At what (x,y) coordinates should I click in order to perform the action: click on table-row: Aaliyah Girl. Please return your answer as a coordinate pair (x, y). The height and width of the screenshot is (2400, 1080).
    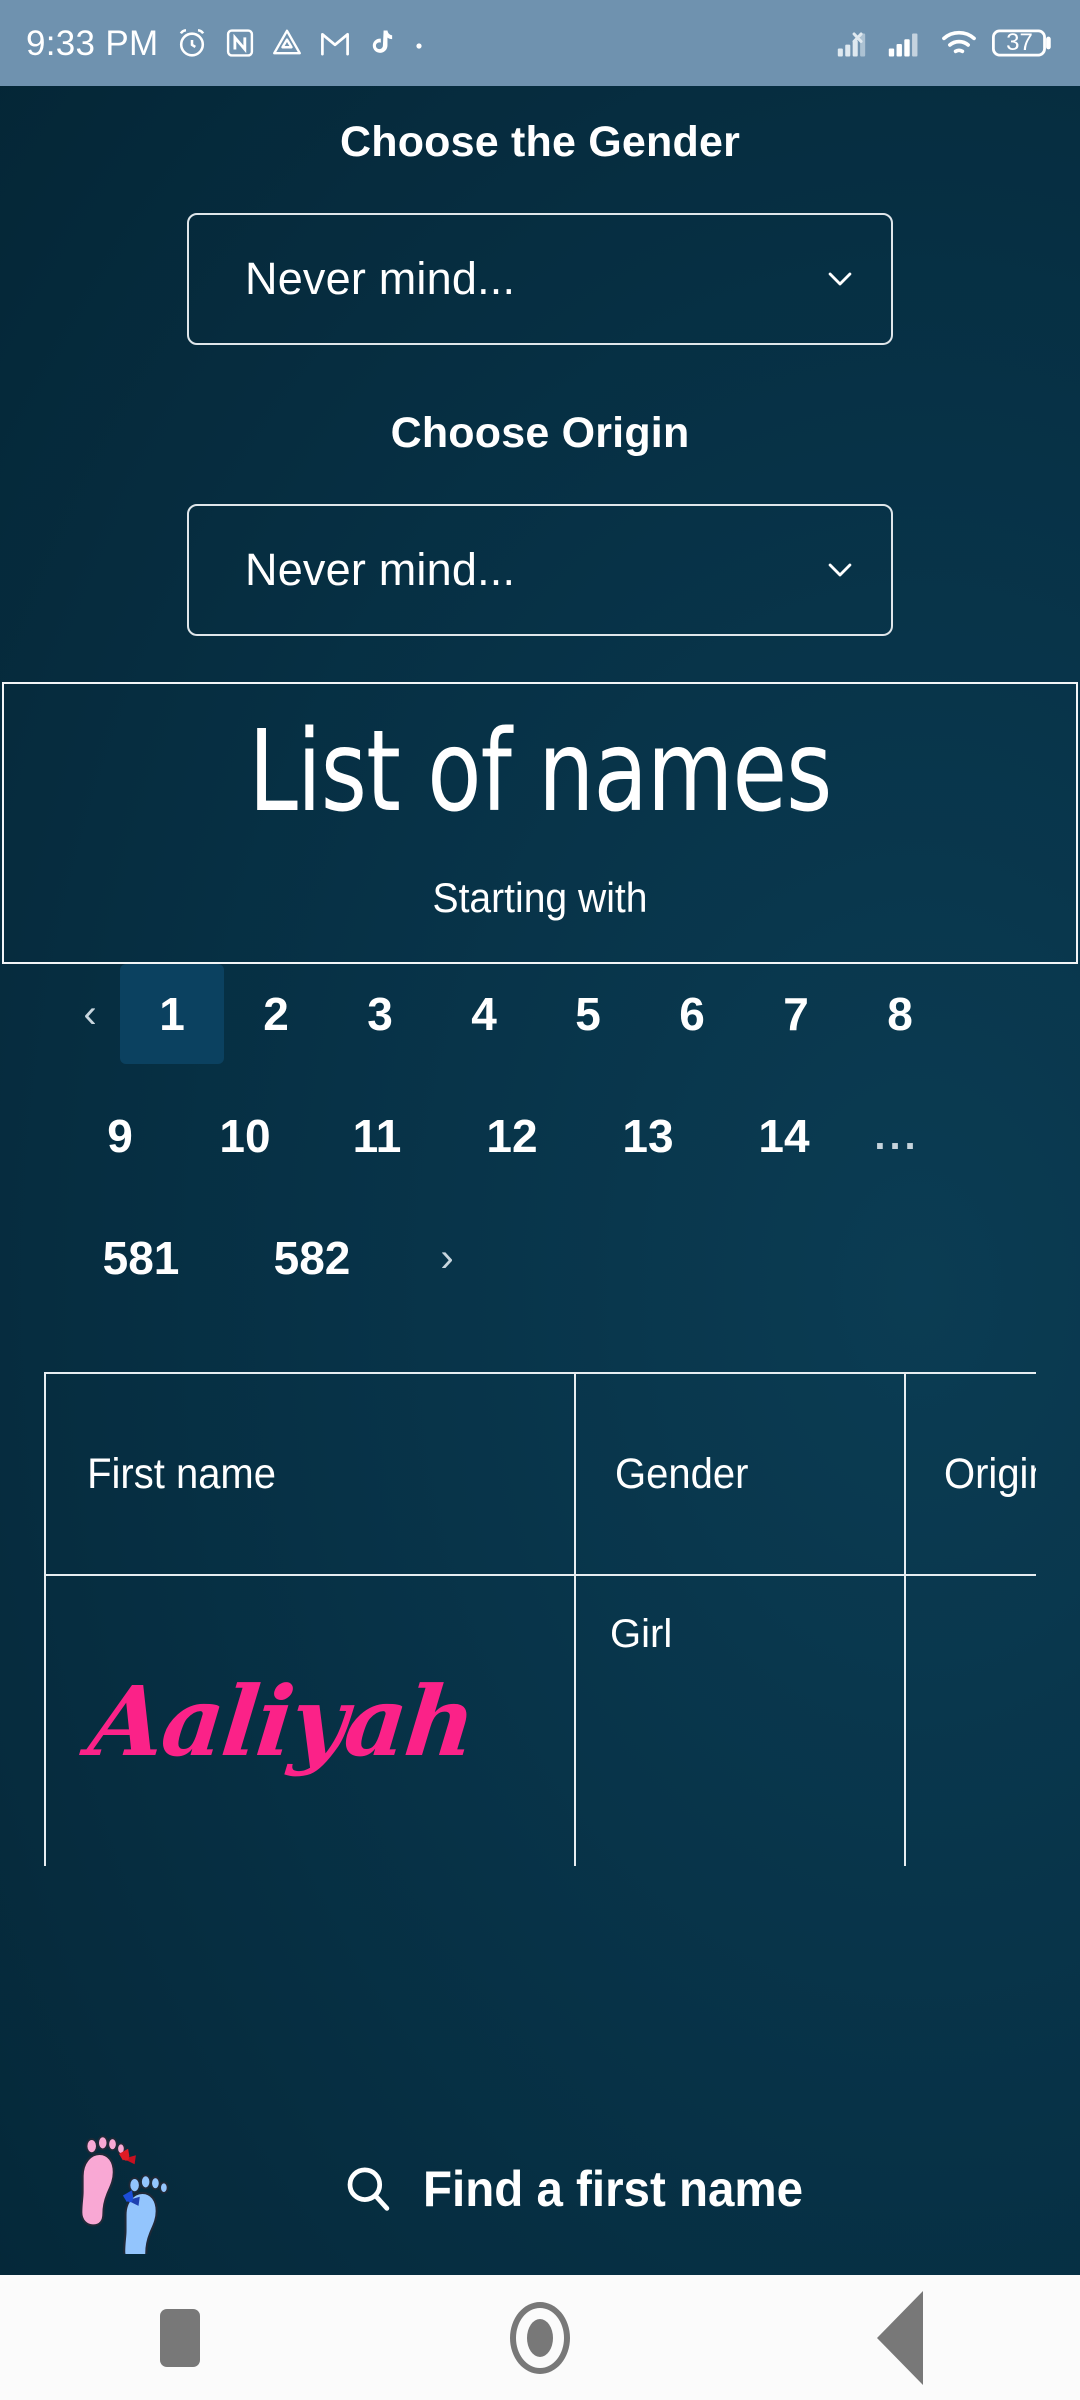
    Looking at the image, I should click on (541, 1721).